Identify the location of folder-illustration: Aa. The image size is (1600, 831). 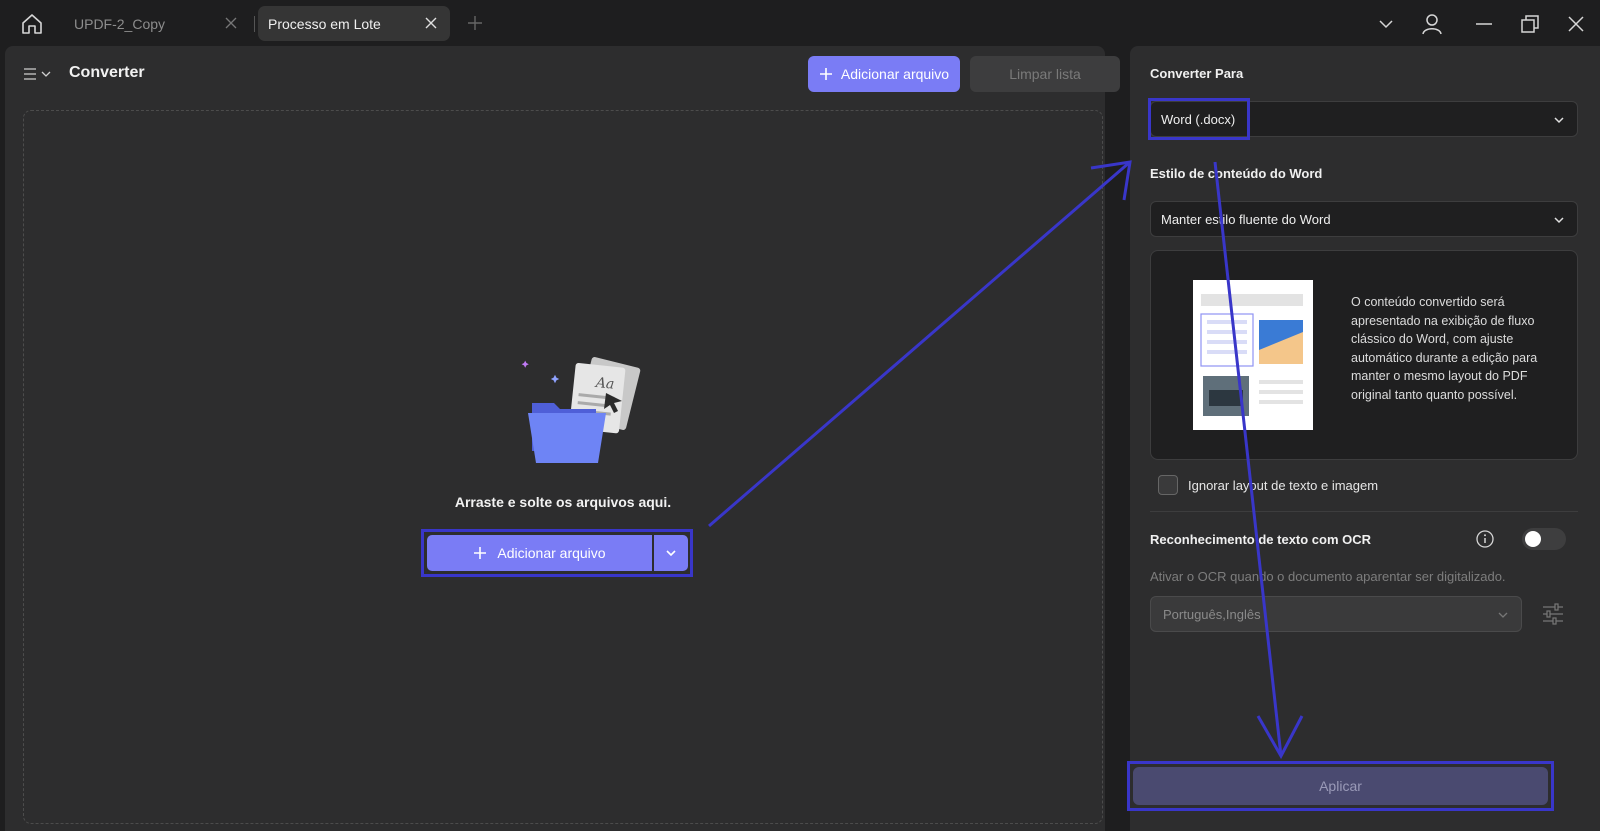
(581, 410).